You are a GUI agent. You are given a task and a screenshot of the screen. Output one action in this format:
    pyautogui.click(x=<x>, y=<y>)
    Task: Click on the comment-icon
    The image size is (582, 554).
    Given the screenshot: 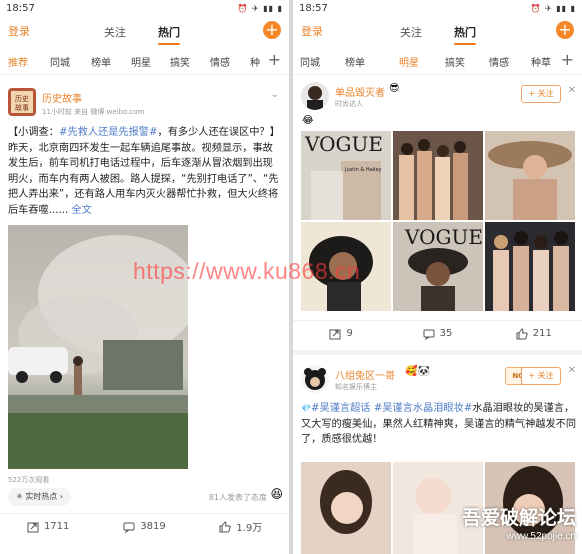 What is the action you would take?
    pyautogui.click(x=129, y=527)
    